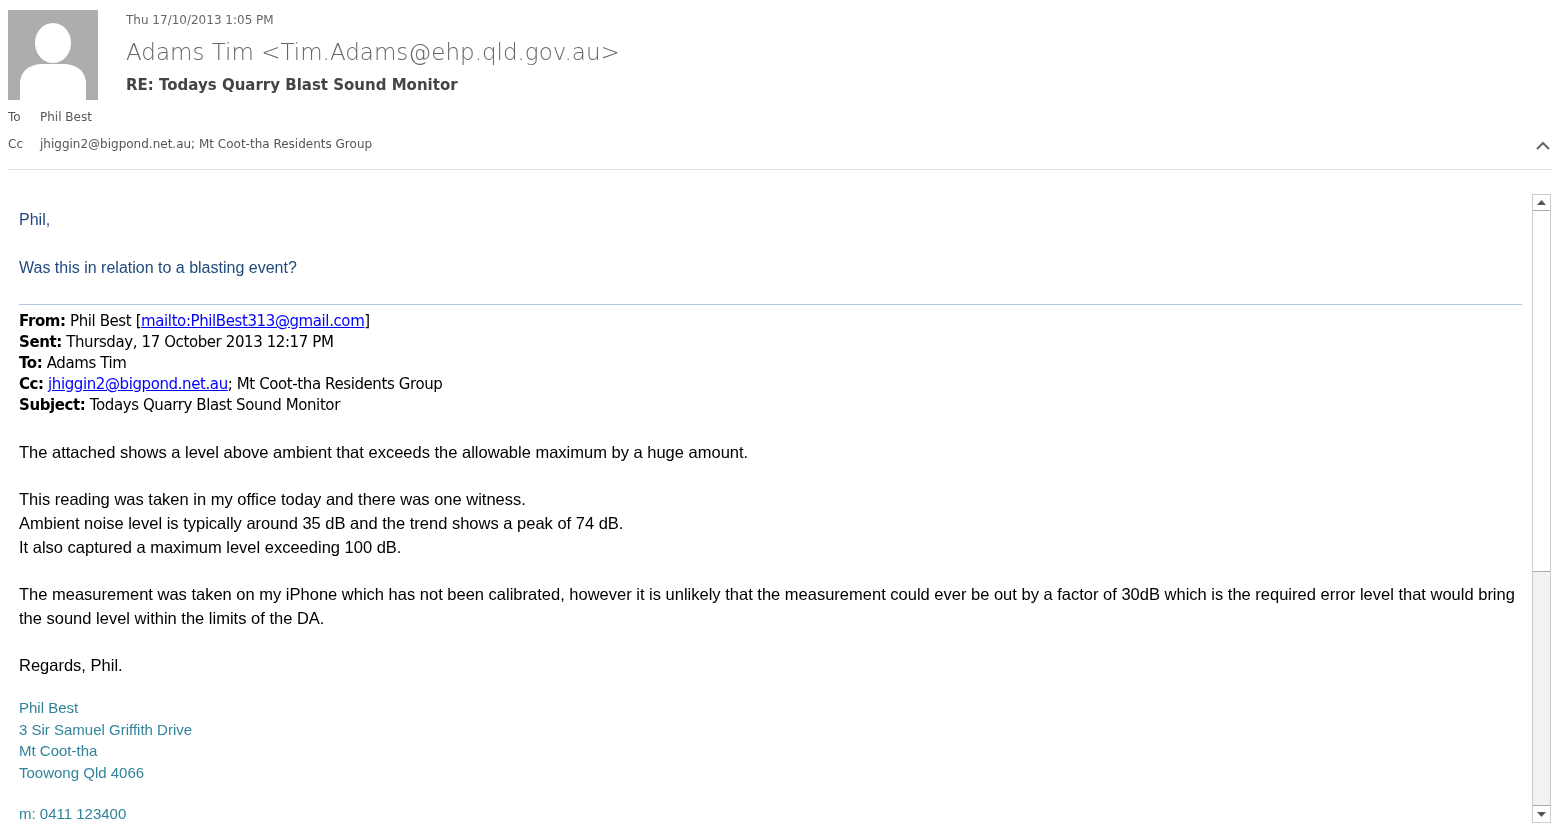  Describe the element at coordinates (49, 708) in the screenshot. I see `signature-text: Phil Best` at that location.